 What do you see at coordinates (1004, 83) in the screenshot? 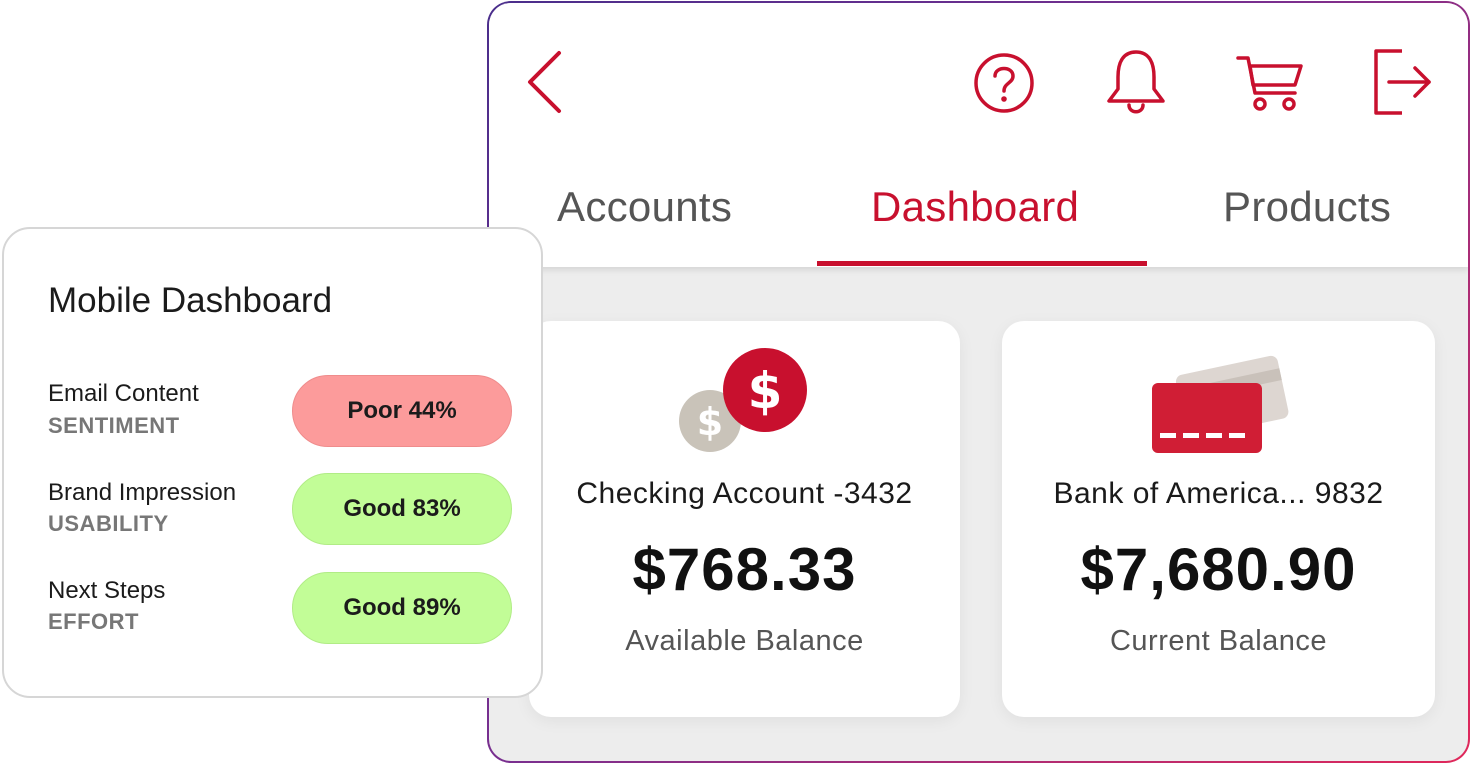
I see `help-icon` at bounding box center [1004, 83].